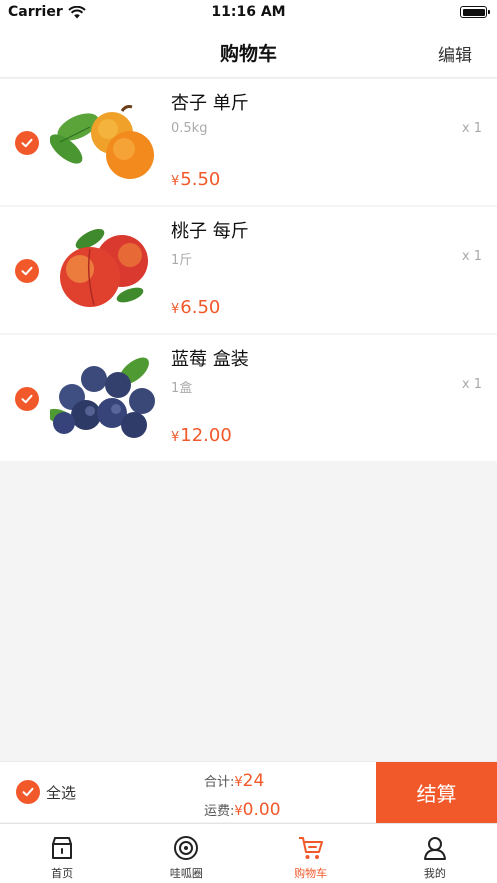  I want to click on total-amount: ¥24, so click(249, 781).